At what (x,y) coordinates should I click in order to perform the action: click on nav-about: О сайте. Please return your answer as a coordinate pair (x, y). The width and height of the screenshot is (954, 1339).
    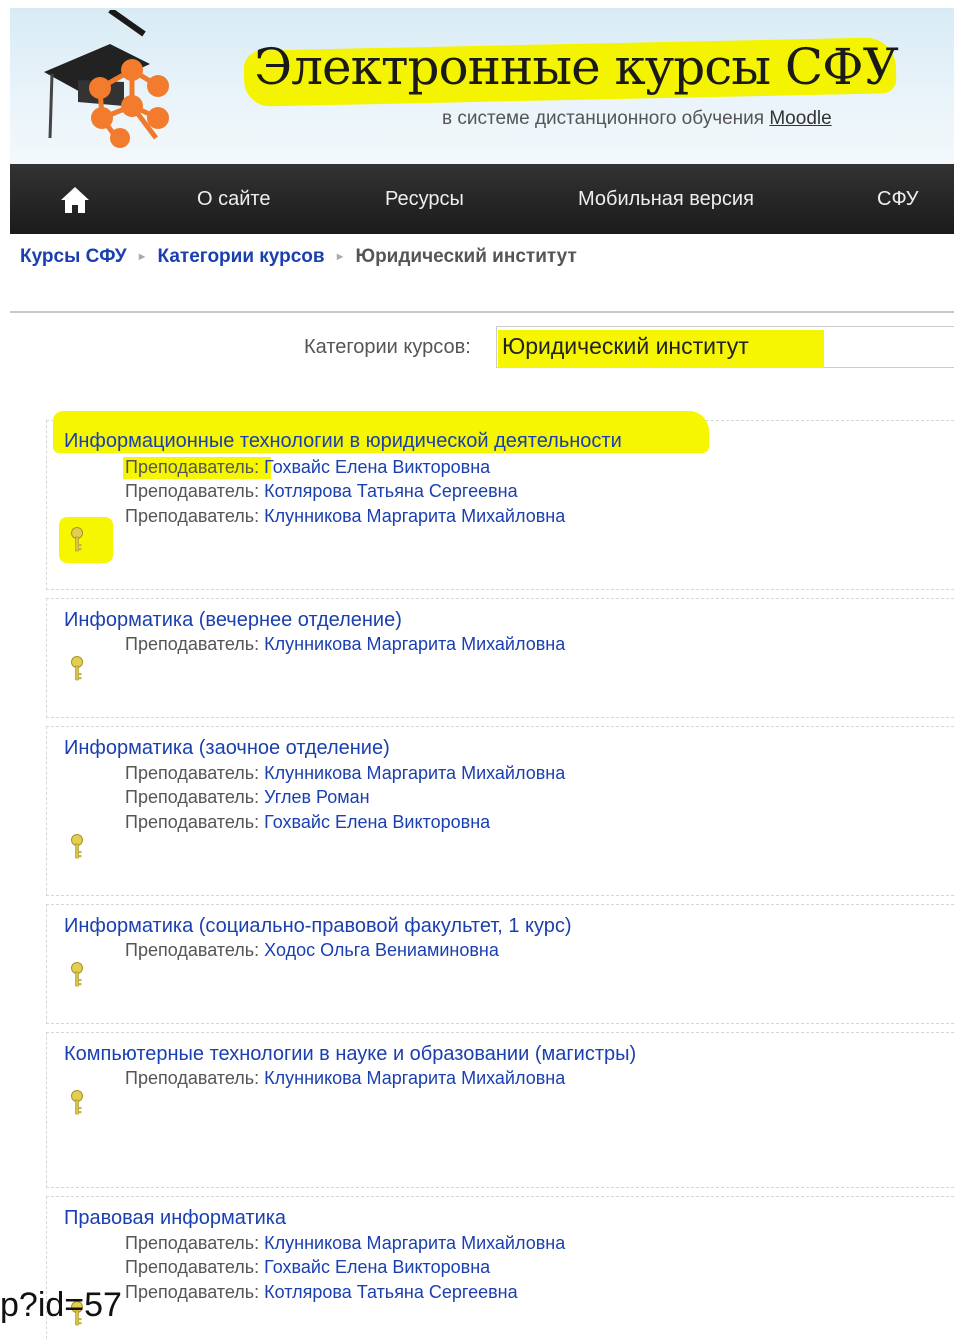
    Looking at the image, I should click on (233, 199).